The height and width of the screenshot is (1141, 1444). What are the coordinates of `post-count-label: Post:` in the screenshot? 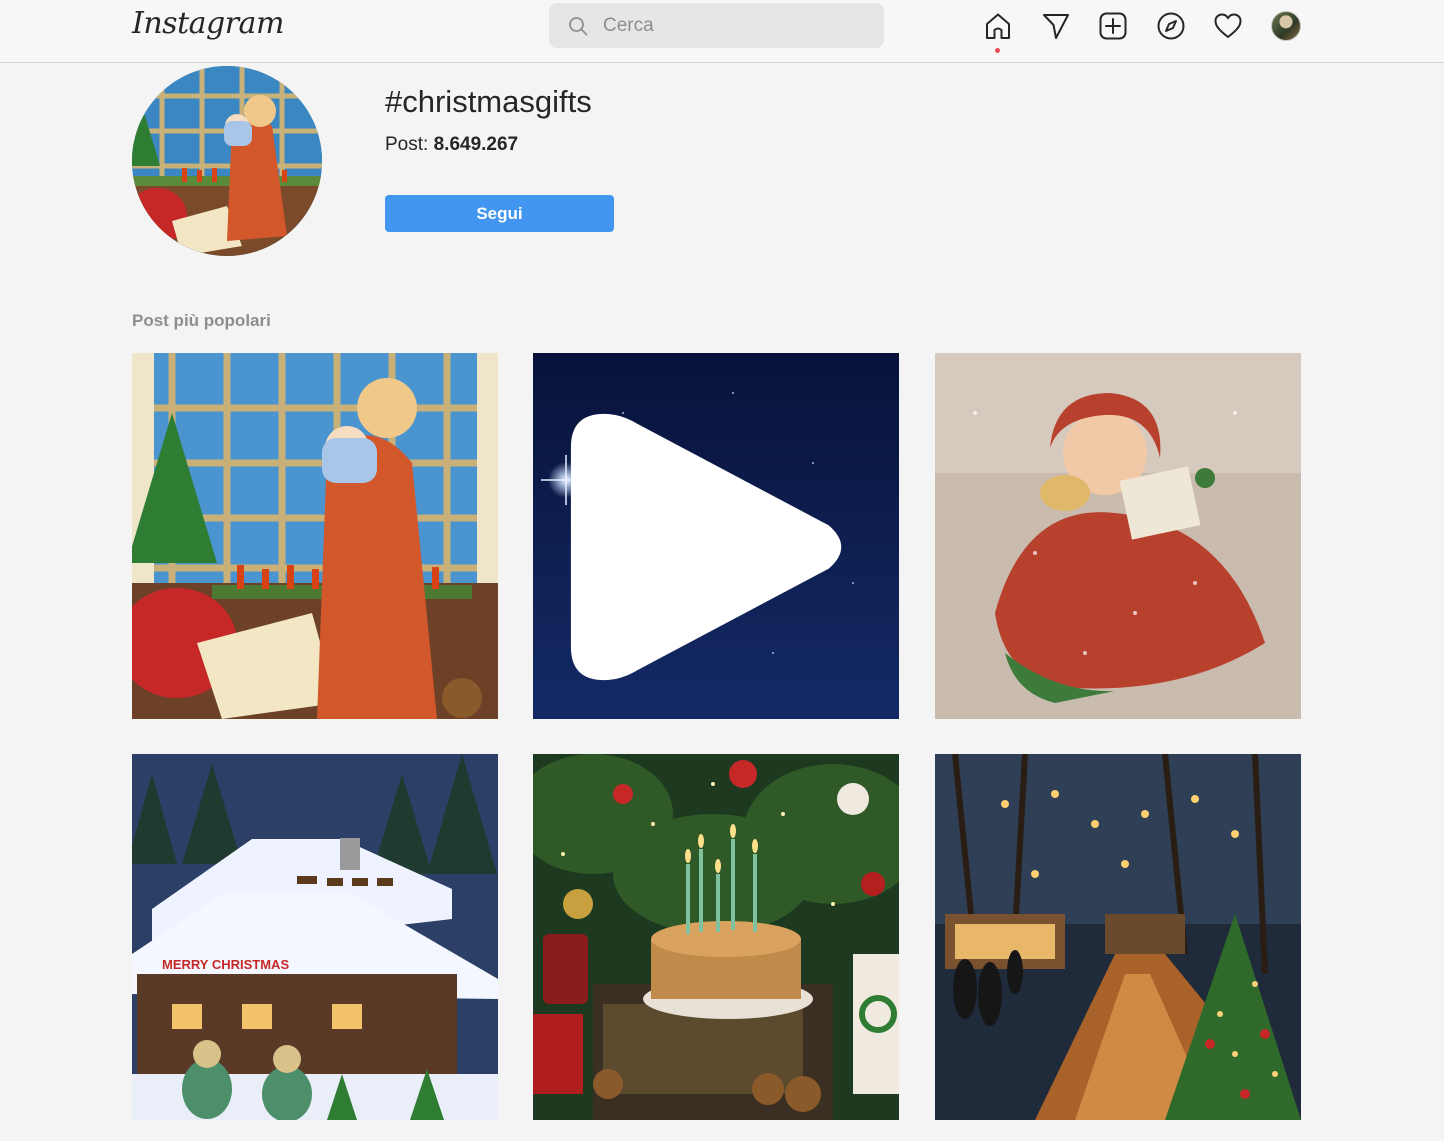 It's located at (407, 144).